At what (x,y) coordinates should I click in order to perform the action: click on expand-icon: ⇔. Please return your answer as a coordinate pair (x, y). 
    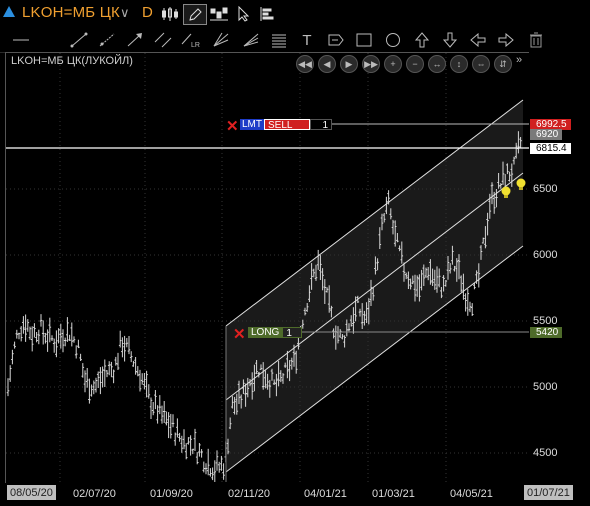
    Looking at the image, I should click on (481, 64).